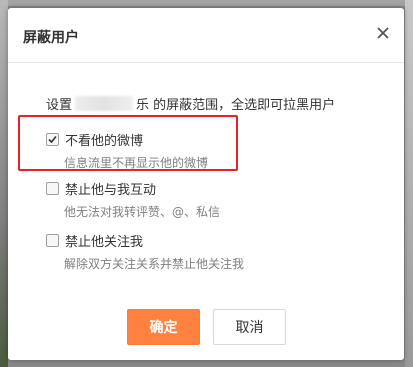 The image size is (413, 367). Describe the element at coordinates (104, 103) in the screenshot. I see `blurred-username` at that location.